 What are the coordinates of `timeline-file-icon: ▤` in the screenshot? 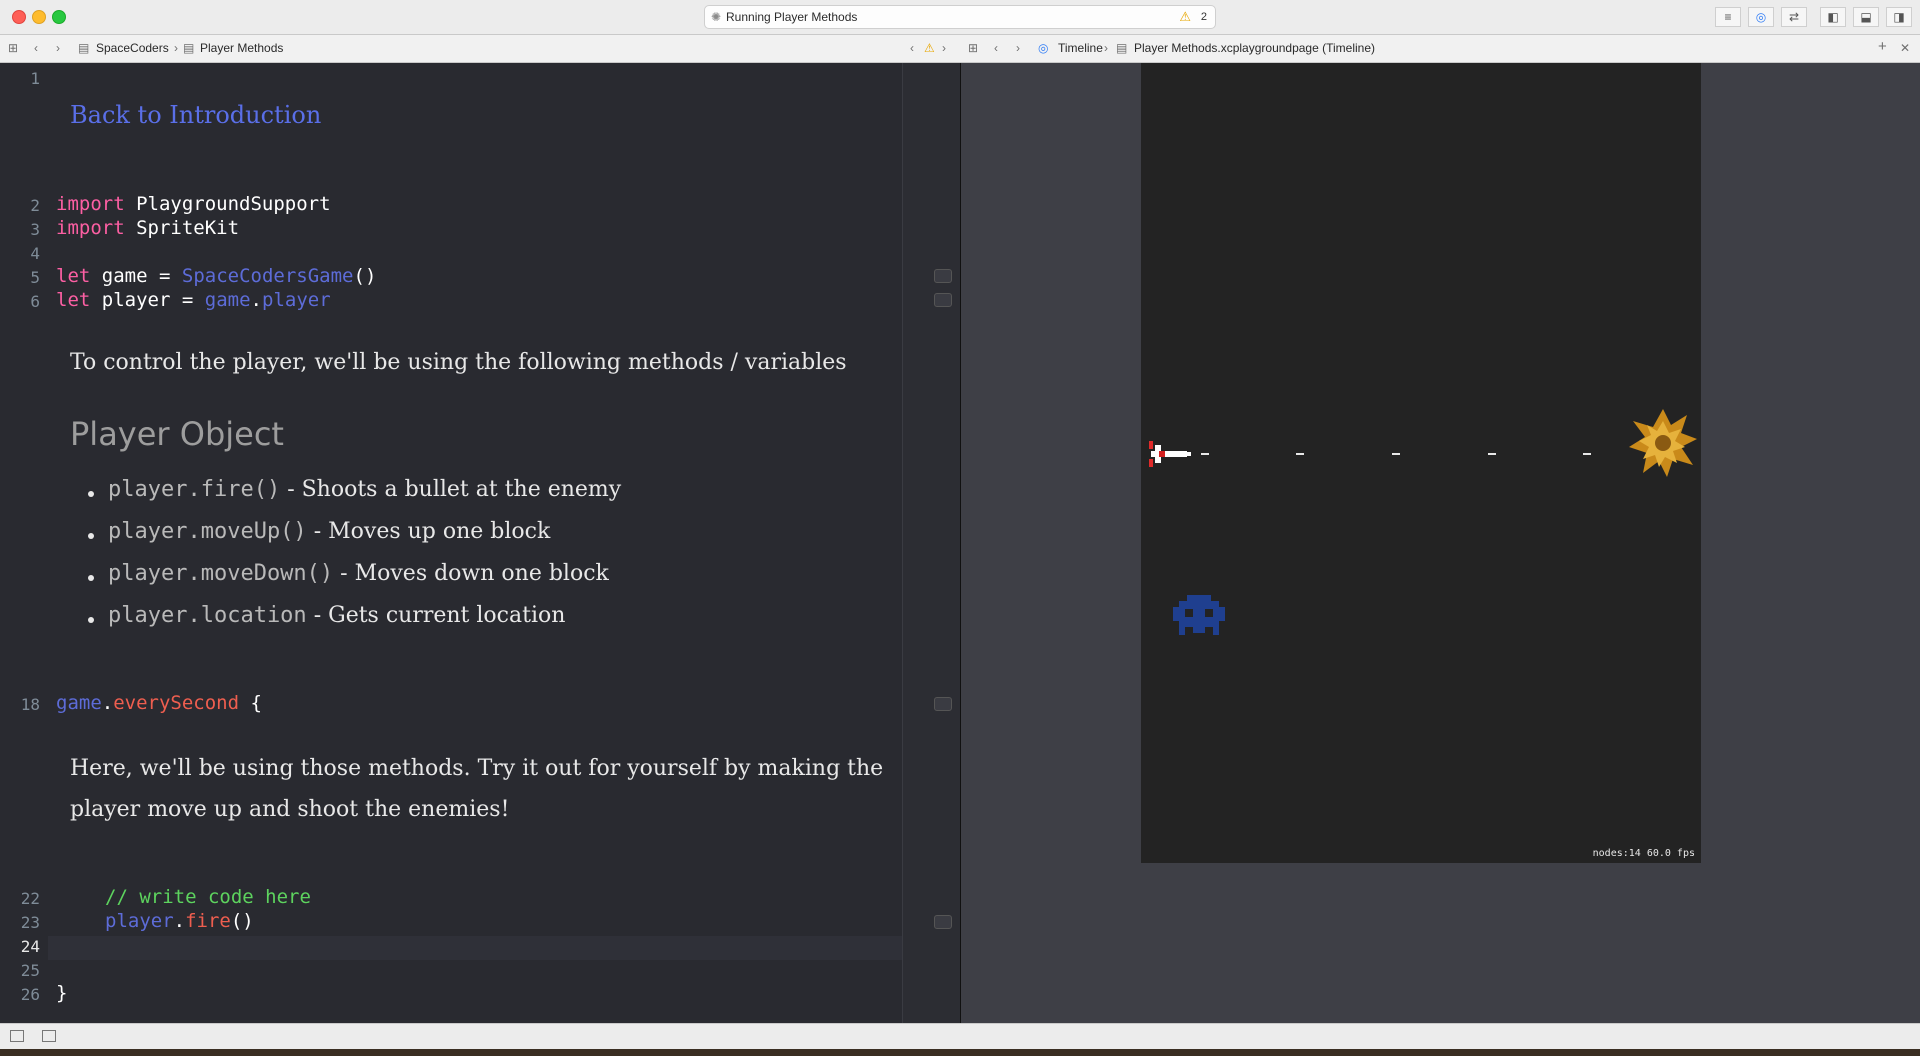 It's located at (1122, 48).